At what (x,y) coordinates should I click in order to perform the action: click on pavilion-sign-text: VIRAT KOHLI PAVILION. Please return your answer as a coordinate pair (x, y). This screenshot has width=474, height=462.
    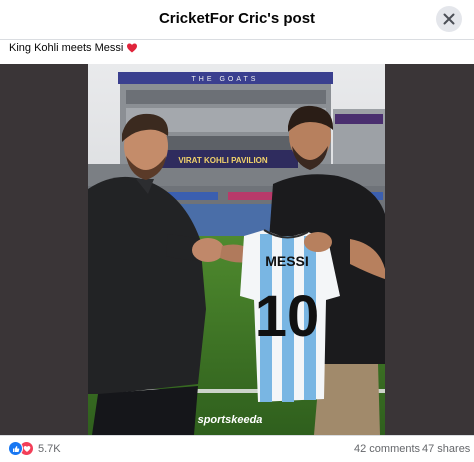
    Looking at the image, I should click on (223, 160).